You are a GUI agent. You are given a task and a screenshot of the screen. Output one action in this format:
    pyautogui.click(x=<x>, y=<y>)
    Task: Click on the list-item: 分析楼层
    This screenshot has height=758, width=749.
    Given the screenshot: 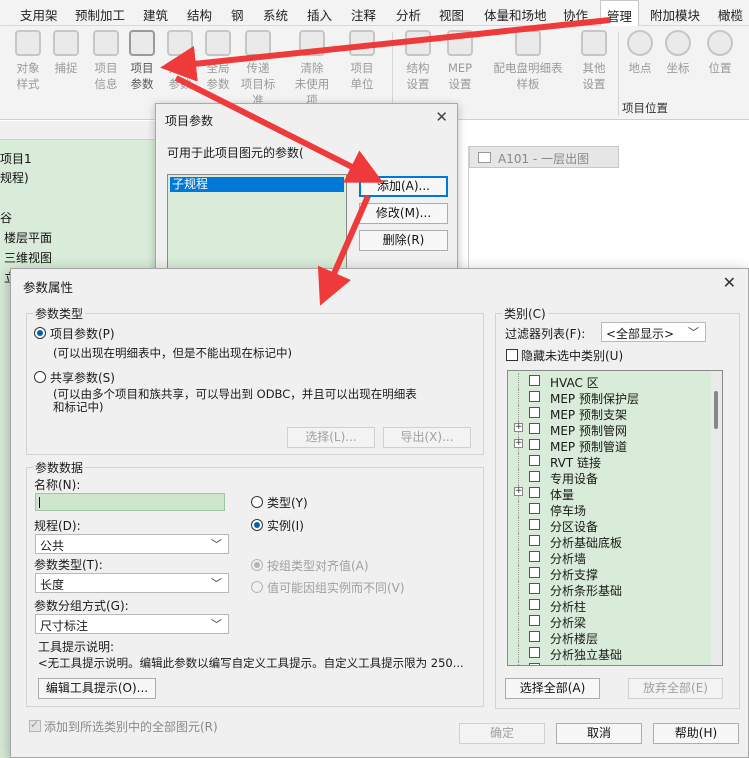 What is the action you would take?
    pyautogui.click(x=613, y=637)
    